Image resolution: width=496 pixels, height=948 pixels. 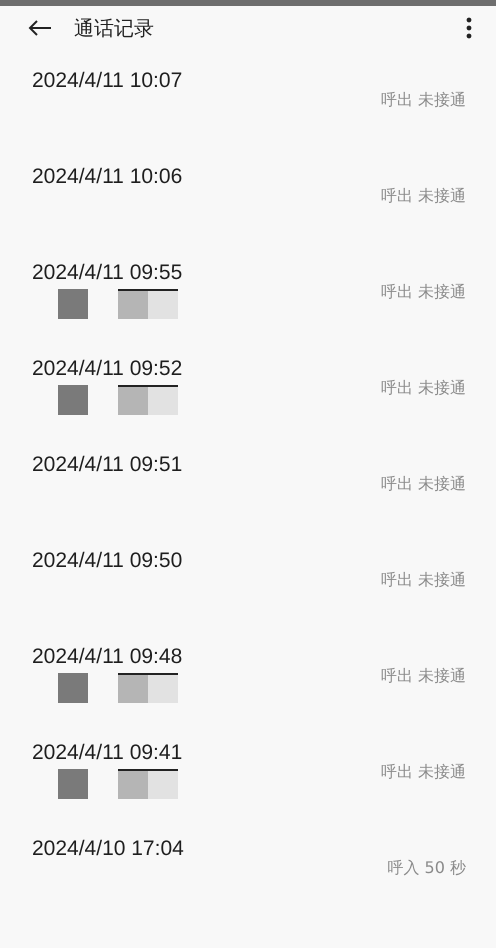 I want to click on call-time: 2024/4/11 09:55, so click(x=108, y=273).